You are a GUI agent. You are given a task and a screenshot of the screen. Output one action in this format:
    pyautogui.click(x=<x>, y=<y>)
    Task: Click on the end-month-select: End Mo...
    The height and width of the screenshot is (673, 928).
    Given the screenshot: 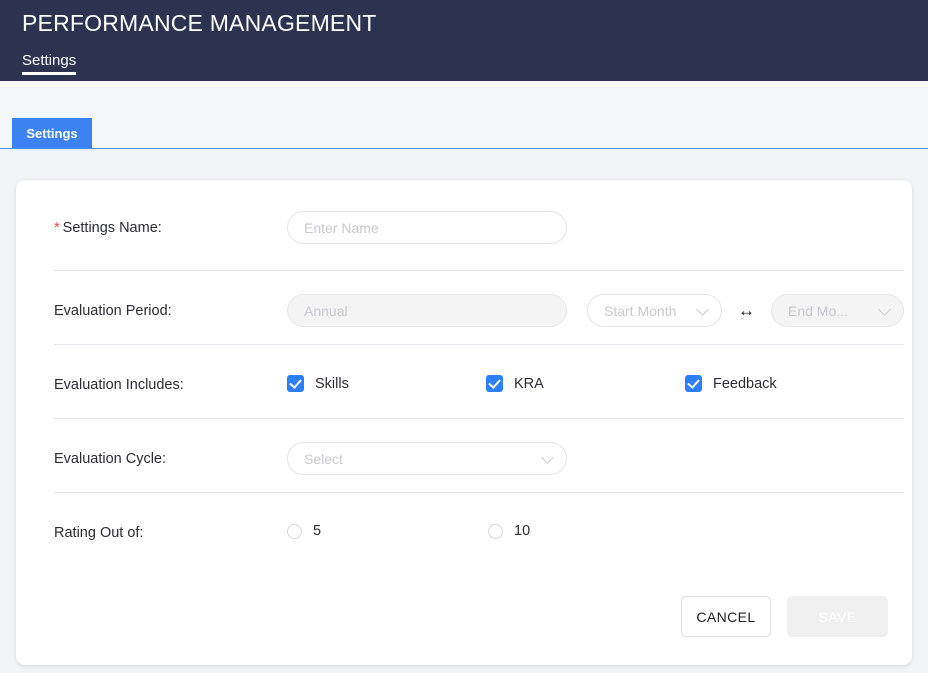 What is the action you would take?
    pyautogui.click(x=837, y=310)
    